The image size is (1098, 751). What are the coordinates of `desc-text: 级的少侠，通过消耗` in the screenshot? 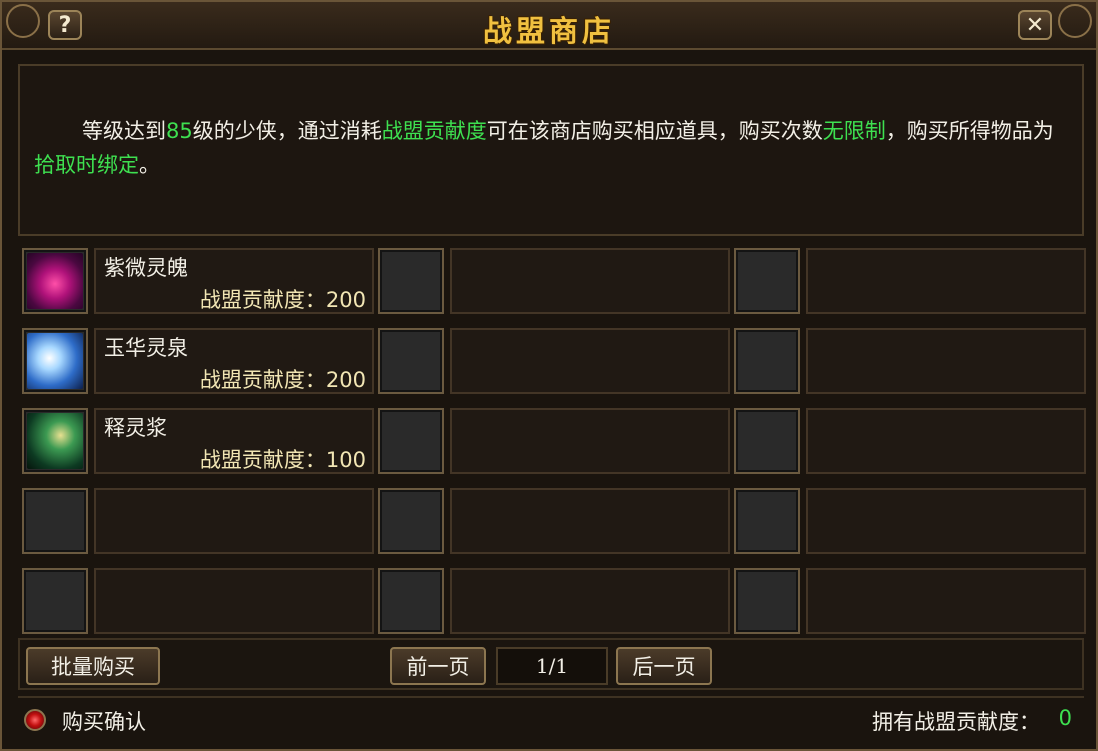 It's located at (287, 131).